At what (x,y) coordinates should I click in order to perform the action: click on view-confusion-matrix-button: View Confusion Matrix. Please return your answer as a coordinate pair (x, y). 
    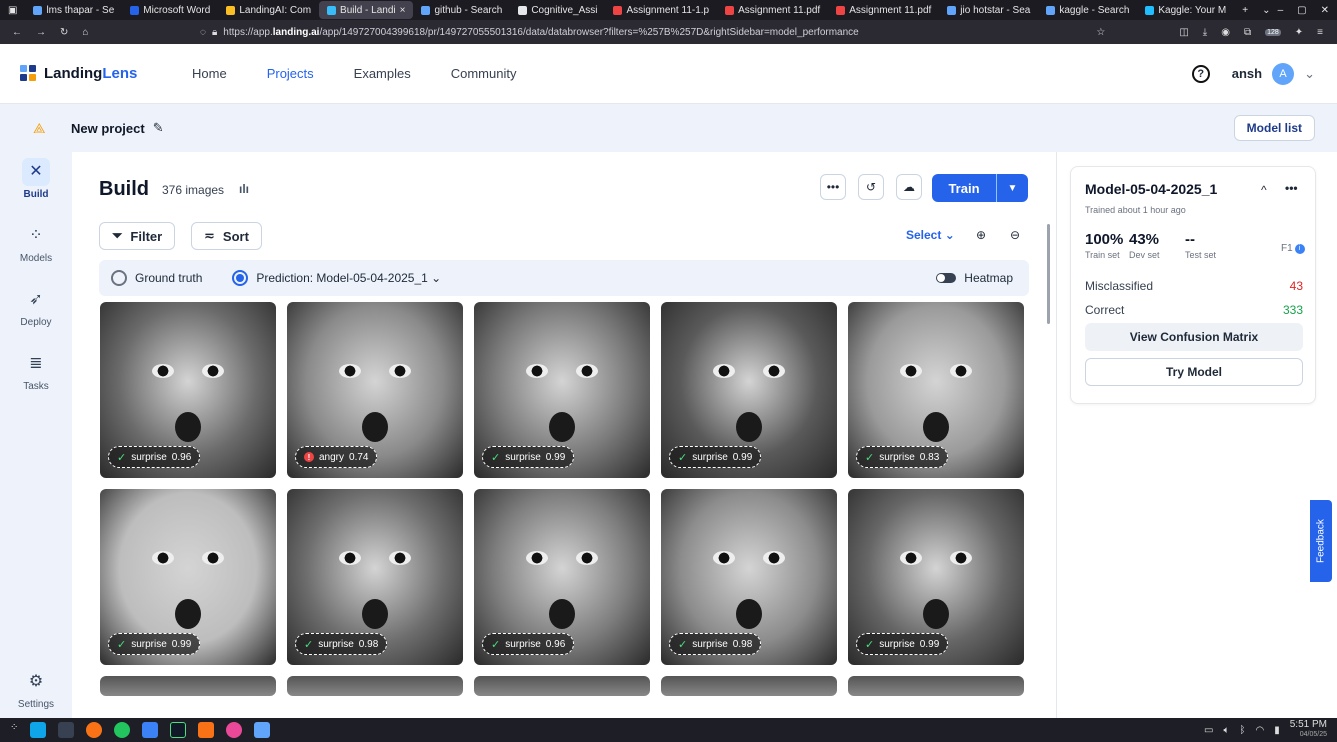
    Looking at the image, I should click on (1194, 337).